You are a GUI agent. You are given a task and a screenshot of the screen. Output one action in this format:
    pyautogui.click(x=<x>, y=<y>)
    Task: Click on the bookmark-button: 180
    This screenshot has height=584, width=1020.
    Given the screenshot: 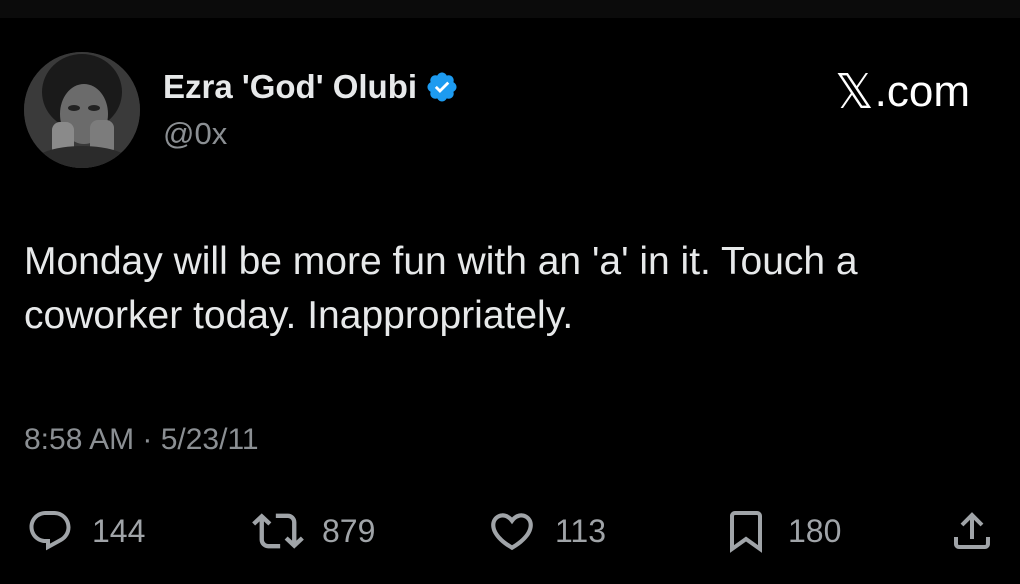 What is the action you would take?
    pyautogui.click(x=781, y=531)
    